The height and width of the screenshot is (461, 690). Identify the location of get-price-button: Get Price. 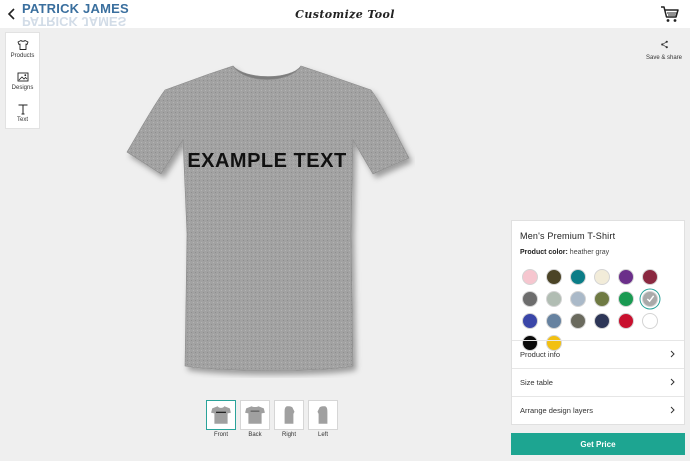
(598, 444).